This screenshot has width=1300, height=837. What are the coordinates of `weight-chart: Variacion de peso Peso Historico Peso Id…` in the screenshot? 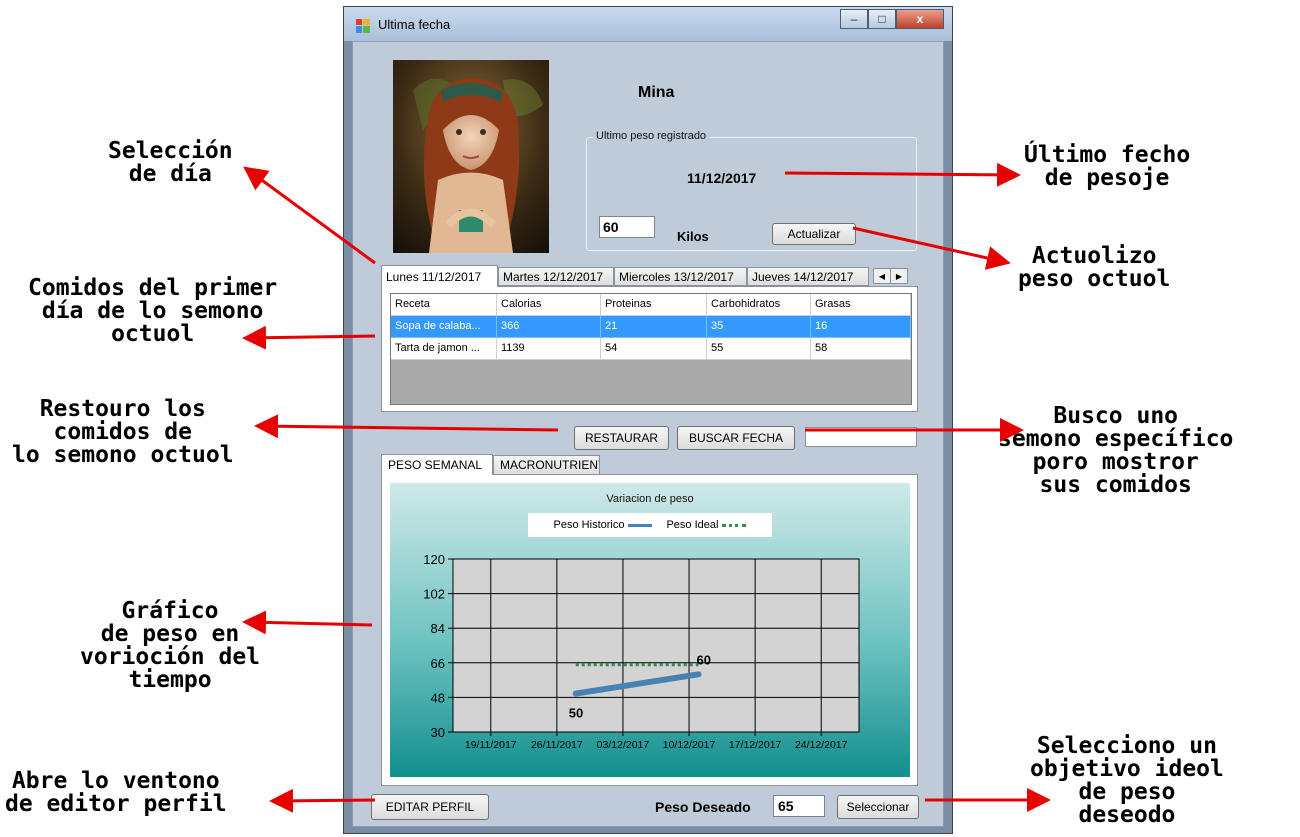 It's located at (650, 630).